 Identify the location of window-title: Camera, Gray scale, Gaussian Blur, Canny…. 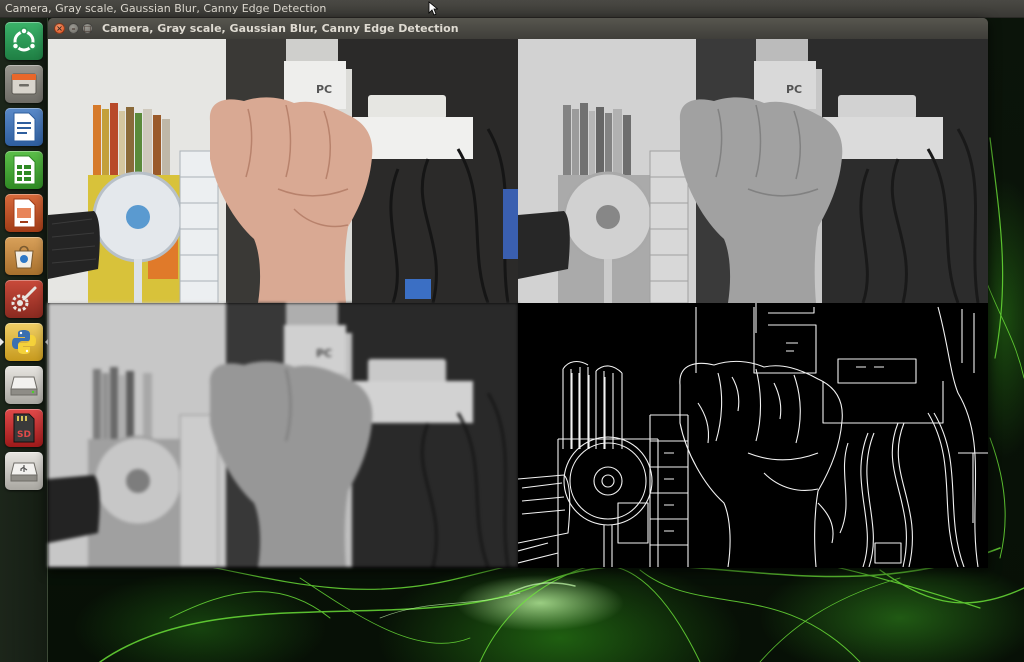
(280, 28).